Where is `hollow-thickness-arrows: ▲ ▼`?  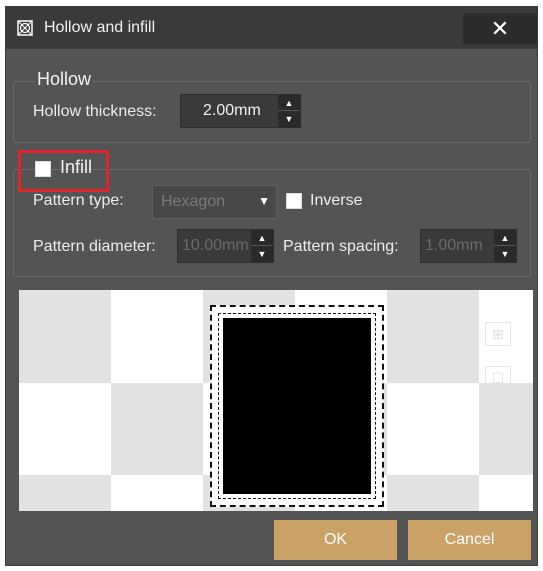 hollow-thickness-arrows: ▲ ▼ is located at coordinates (289, 111).